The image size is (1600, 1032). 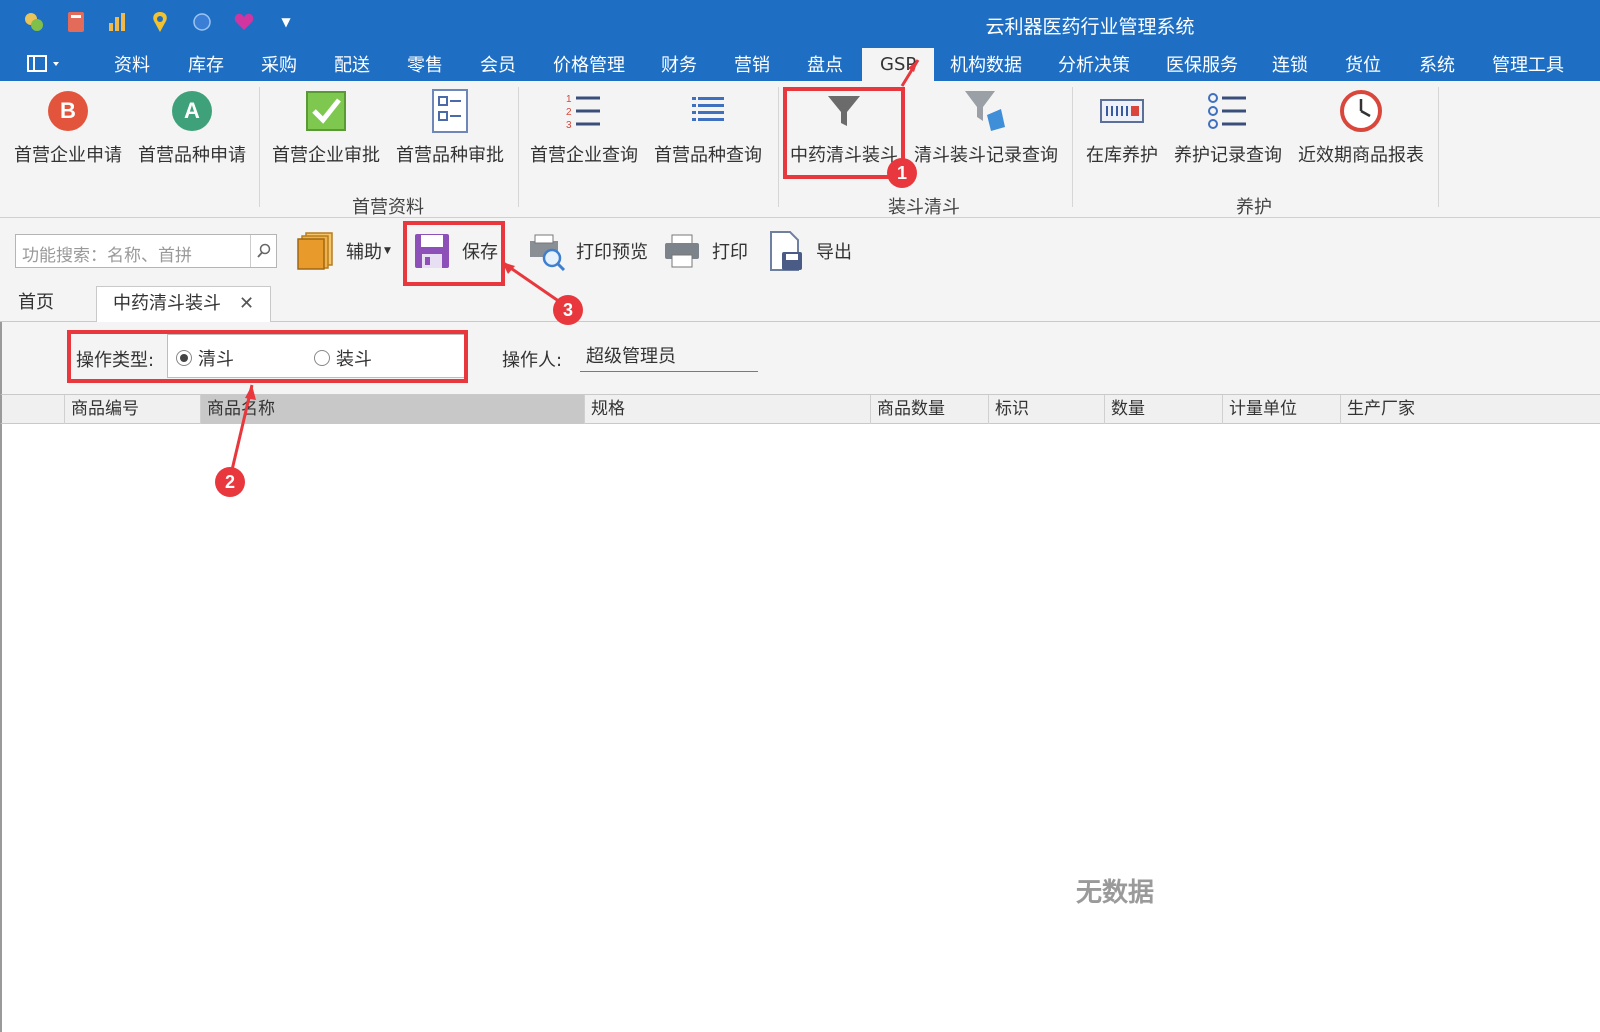 What do you see at coordinates (326, 155) in the screenshot?
I see `ribbon-button-label: 首营企业审批` at bounding box center [326, 155].